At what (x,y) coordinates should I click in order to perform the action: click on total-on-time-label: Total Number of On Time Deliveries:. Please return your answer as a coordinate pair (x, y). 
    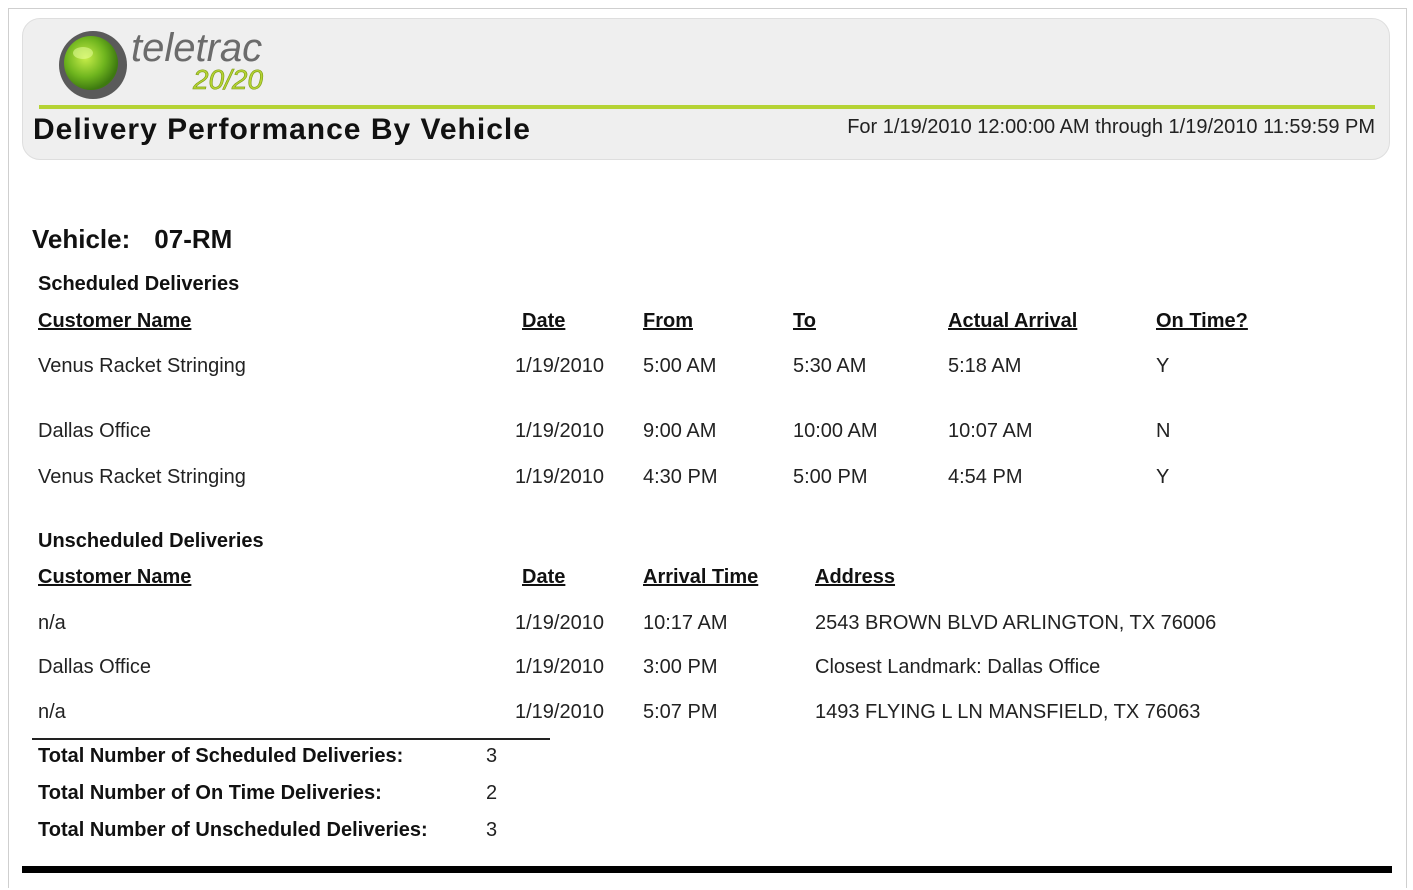
    Looking at the image, I should click on (210, 793).